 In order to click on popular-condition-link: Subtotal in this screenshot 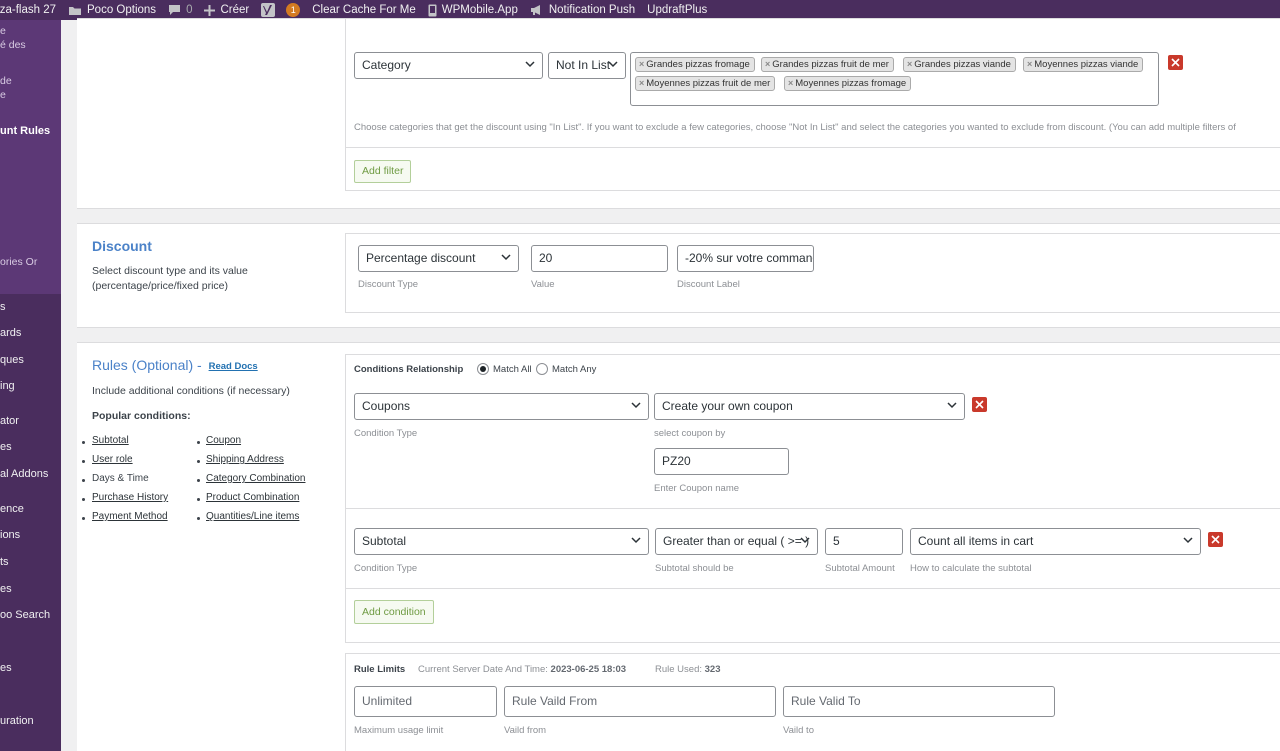, I will do `click(110, 440)`.